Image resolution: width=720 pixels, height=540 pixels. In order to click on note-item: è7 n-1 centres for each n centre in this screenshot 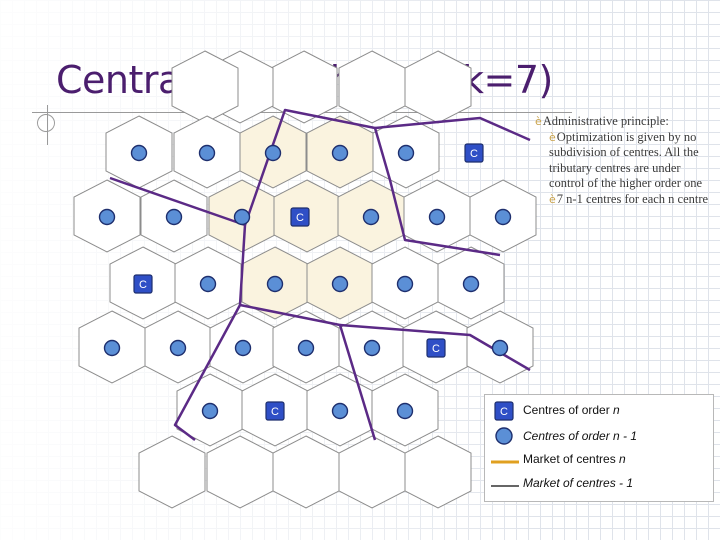, I will do `click(625, 200)`.